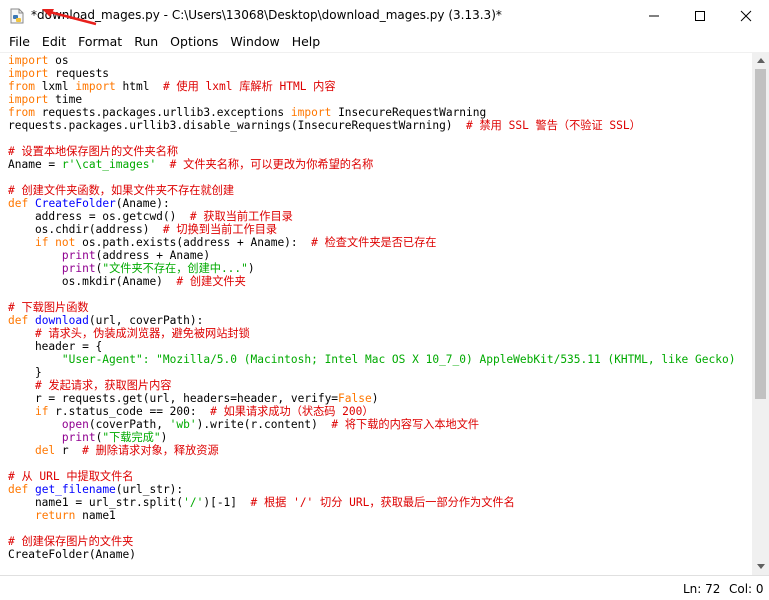  Describe the element at coordinates (75, 489) in the screenshot. I see `code-token: get_filename` at that location.